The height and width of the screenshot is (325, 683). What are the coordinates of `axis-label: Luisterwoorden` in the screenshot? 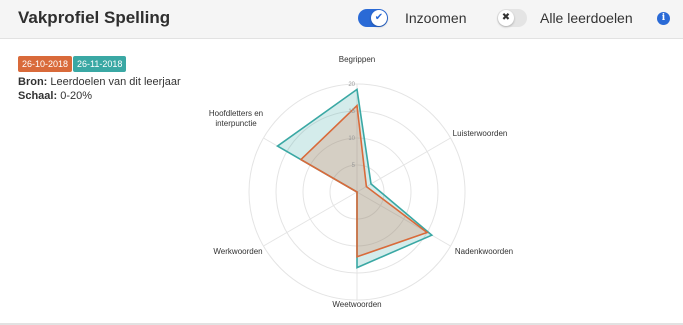 It's located at (480, 133).